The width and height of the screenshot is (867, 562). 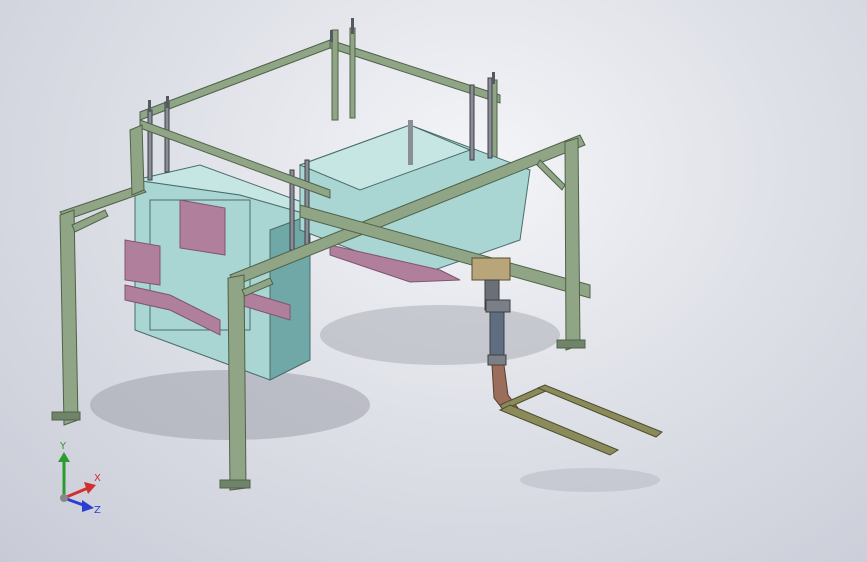 I want to click on y-axis-label: Y, so click(x=63, y=446).